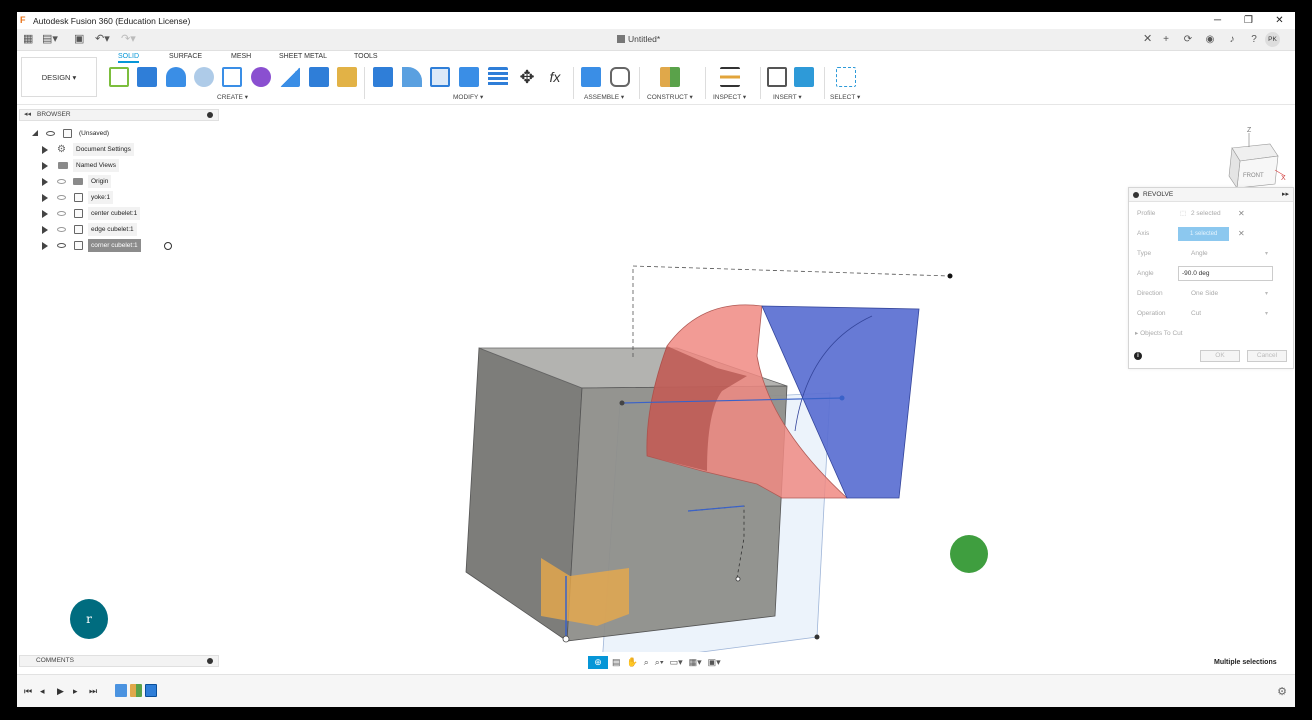 The image size is (1312, 720). What do you see at coordinates (119, 661) in the screenshot?
I see `comments-panel-header: COMMENTS` at bounding box center [119, 661].